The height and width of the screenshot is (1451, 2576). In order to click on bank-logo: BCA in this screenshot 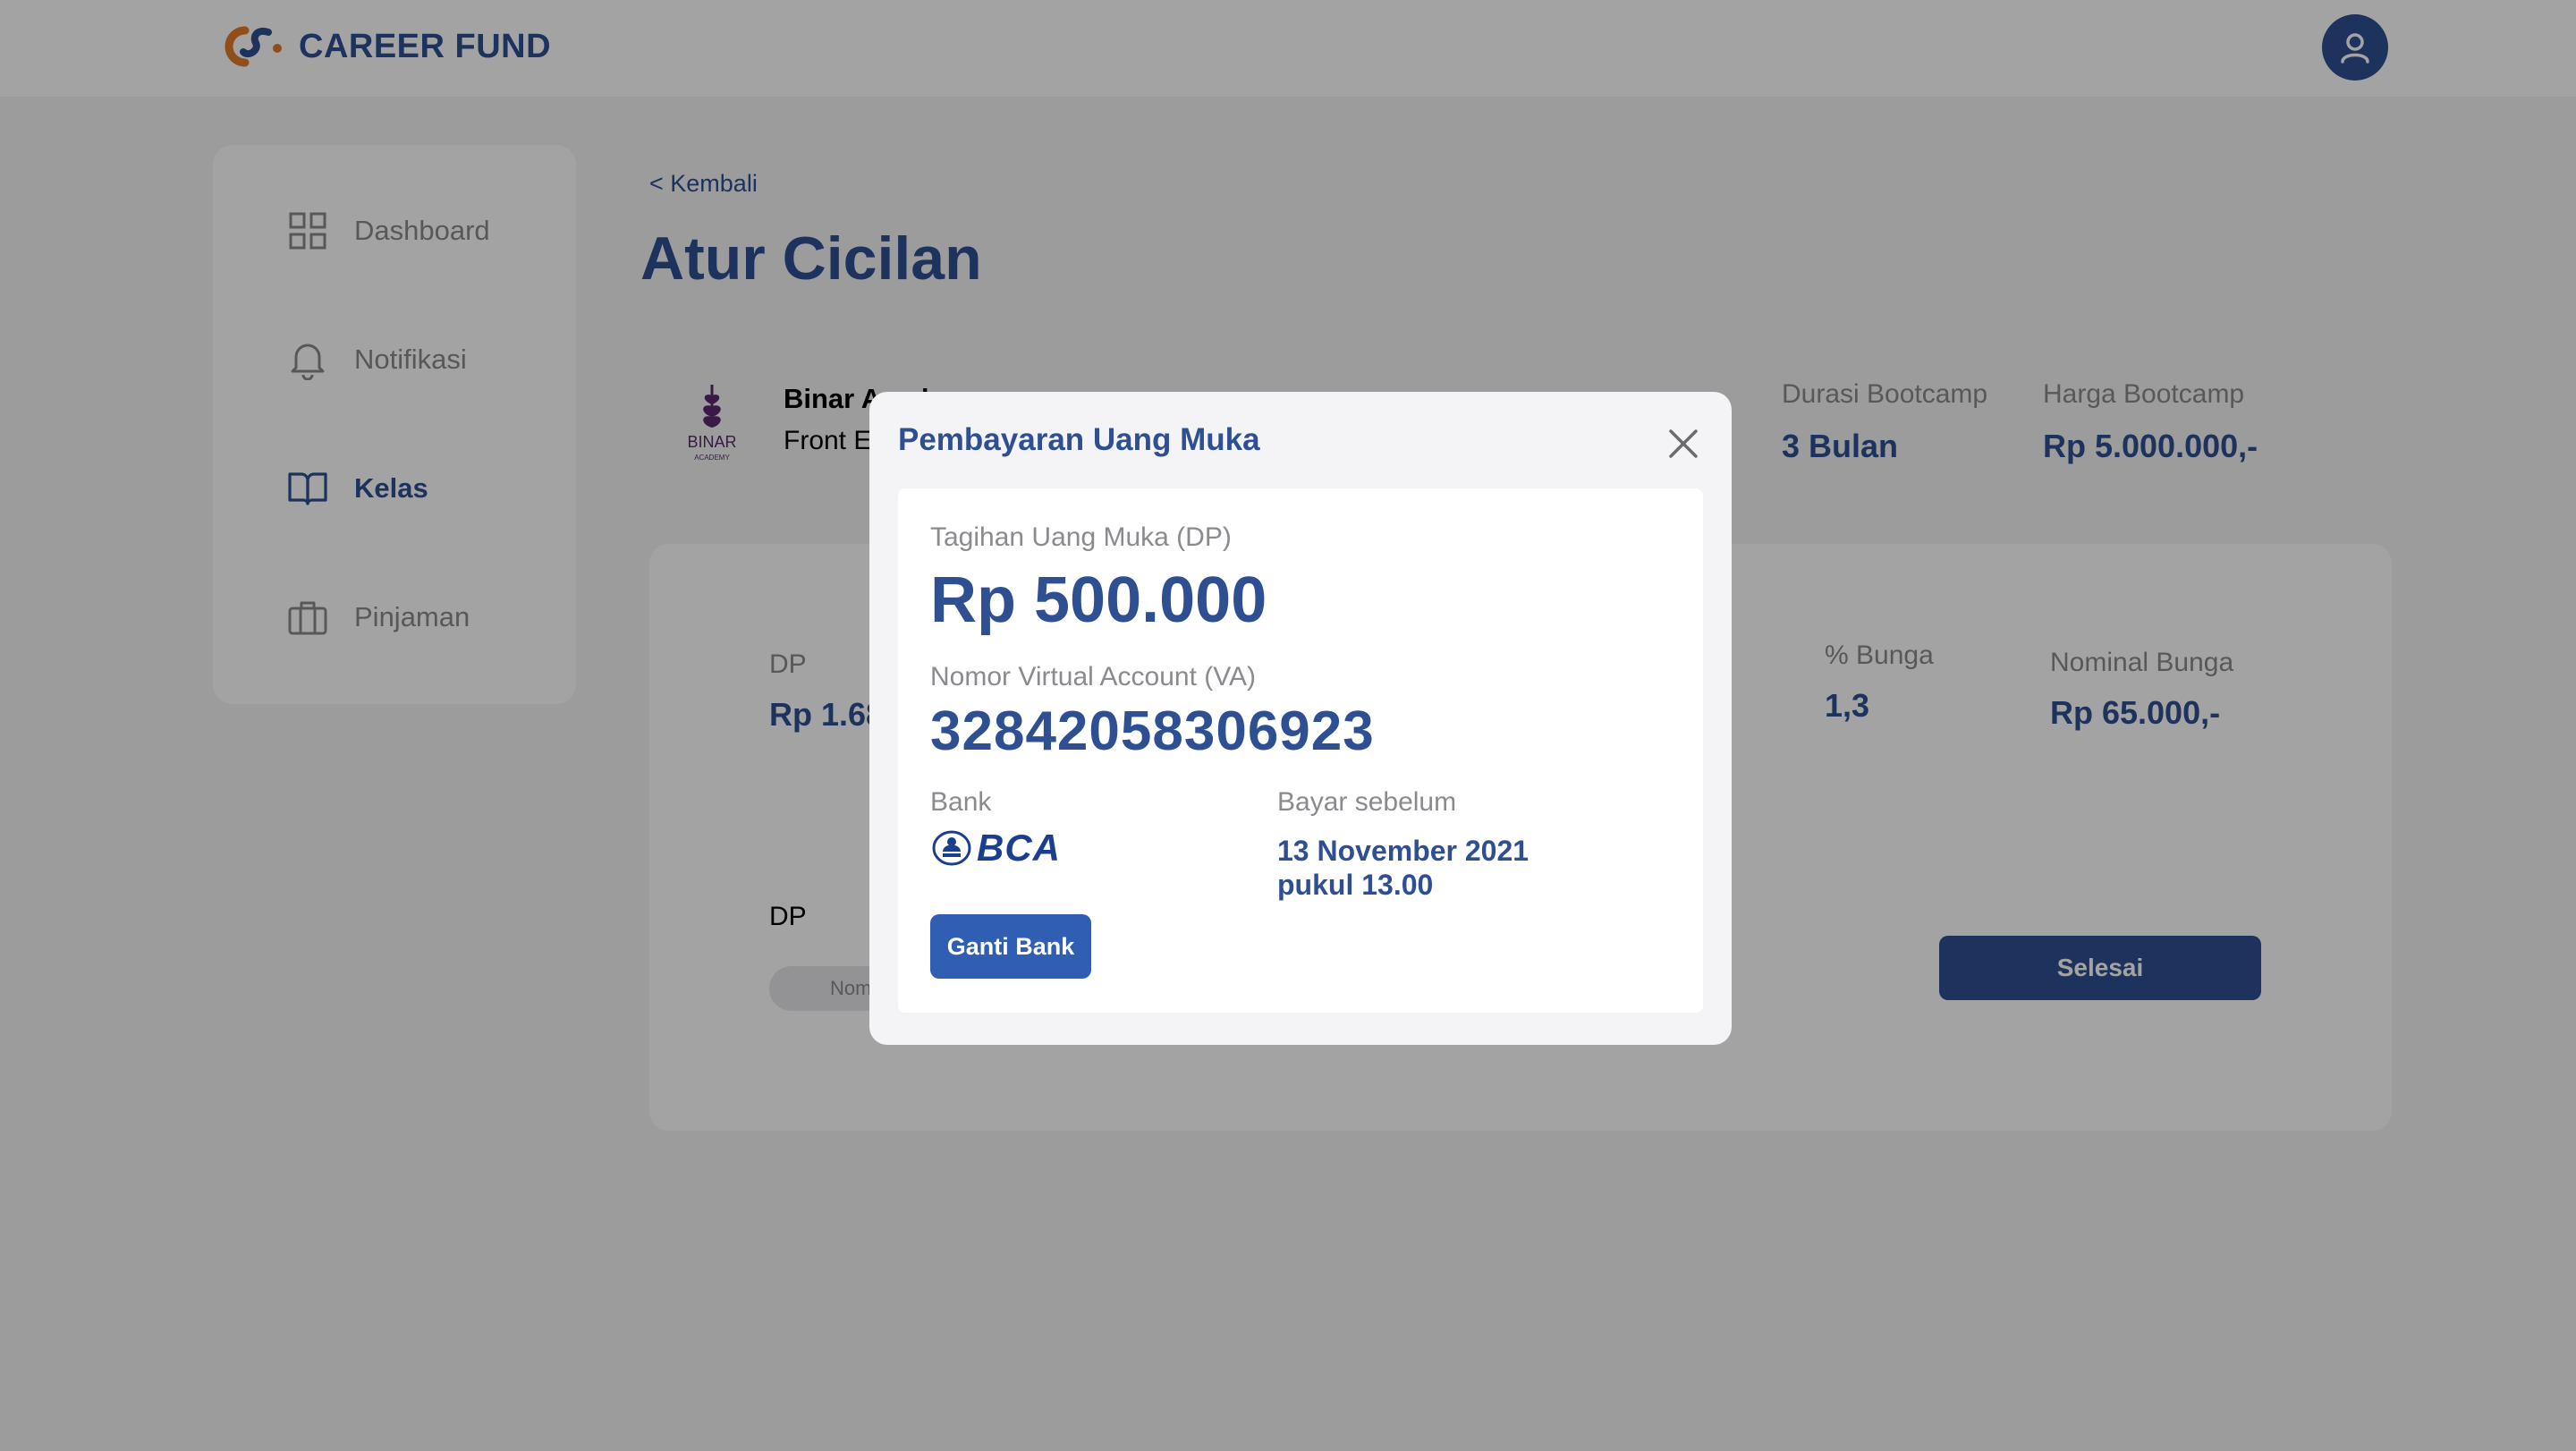, I will do `click(996, 849)`.